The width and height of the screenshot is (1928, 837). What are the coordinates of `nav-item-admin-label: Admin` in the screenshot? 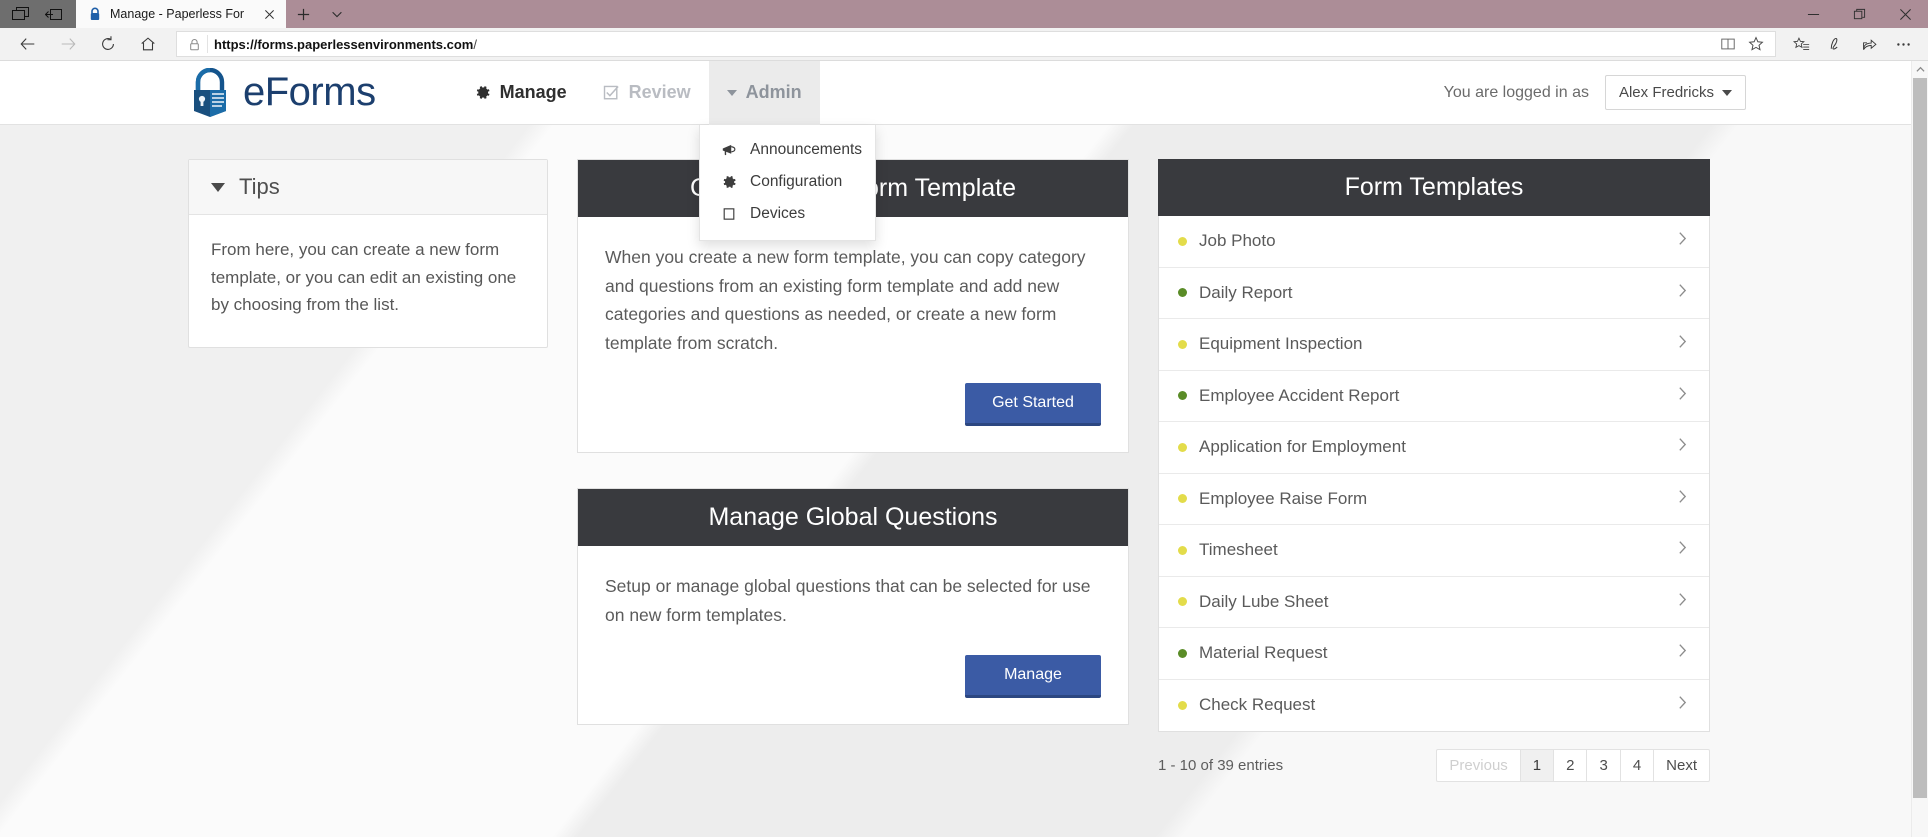 It's located at (773, 92).